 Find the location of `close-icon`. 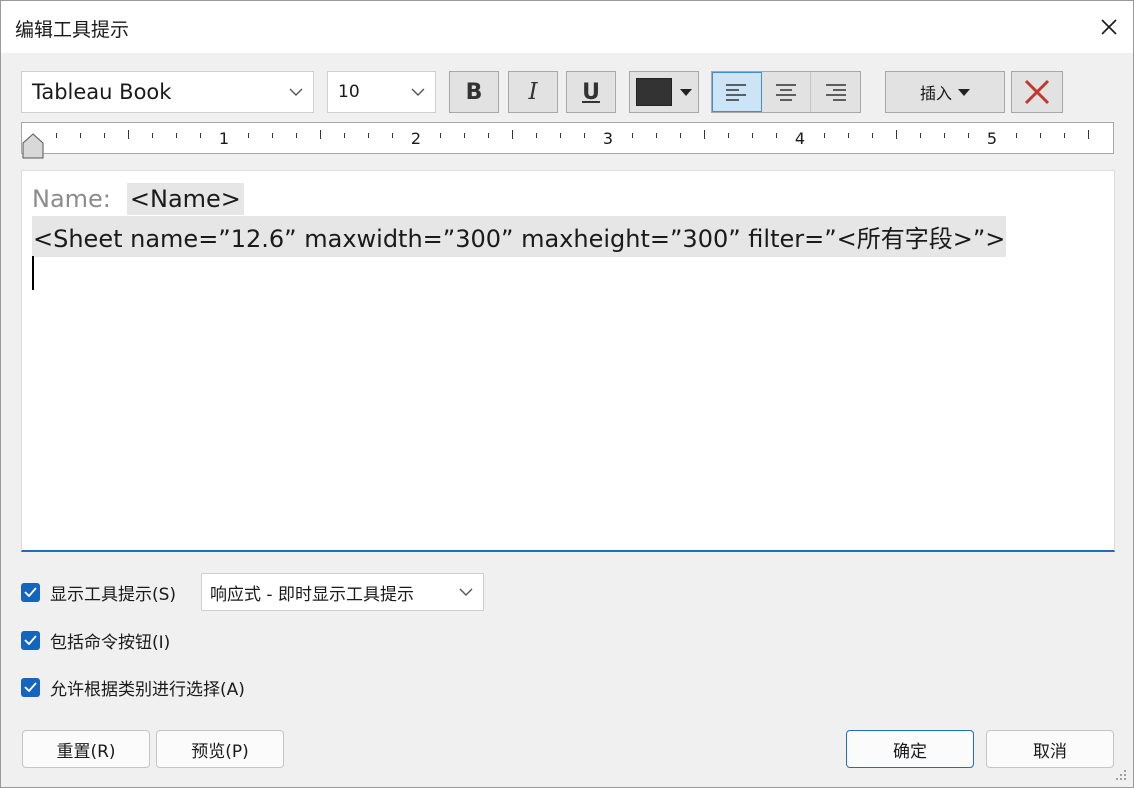

close-icon is located at coordinates (1109, 27).